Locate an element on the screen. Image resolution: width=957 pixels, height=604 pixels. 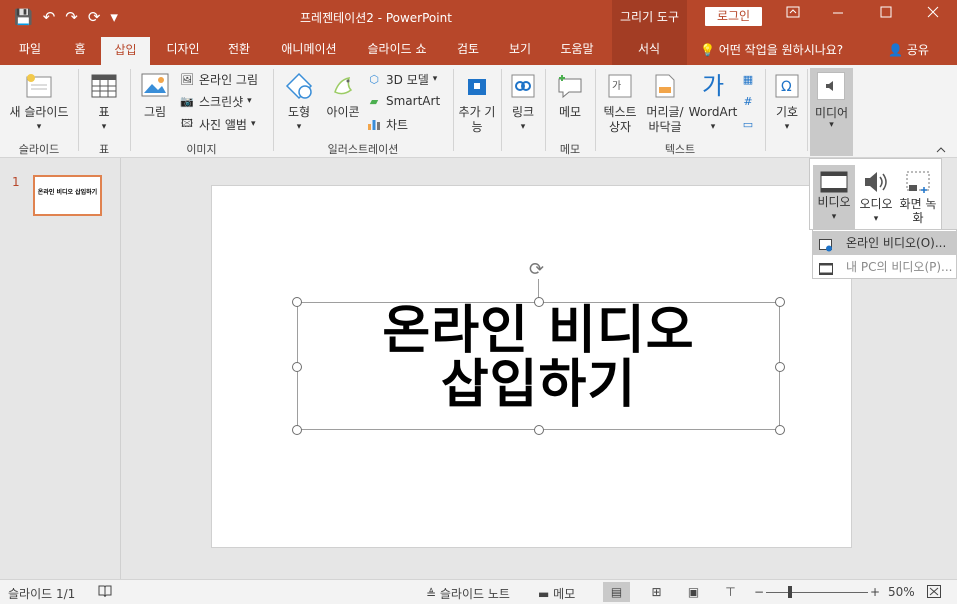
tab-review: 검토 is located at coordinates (468, 50).